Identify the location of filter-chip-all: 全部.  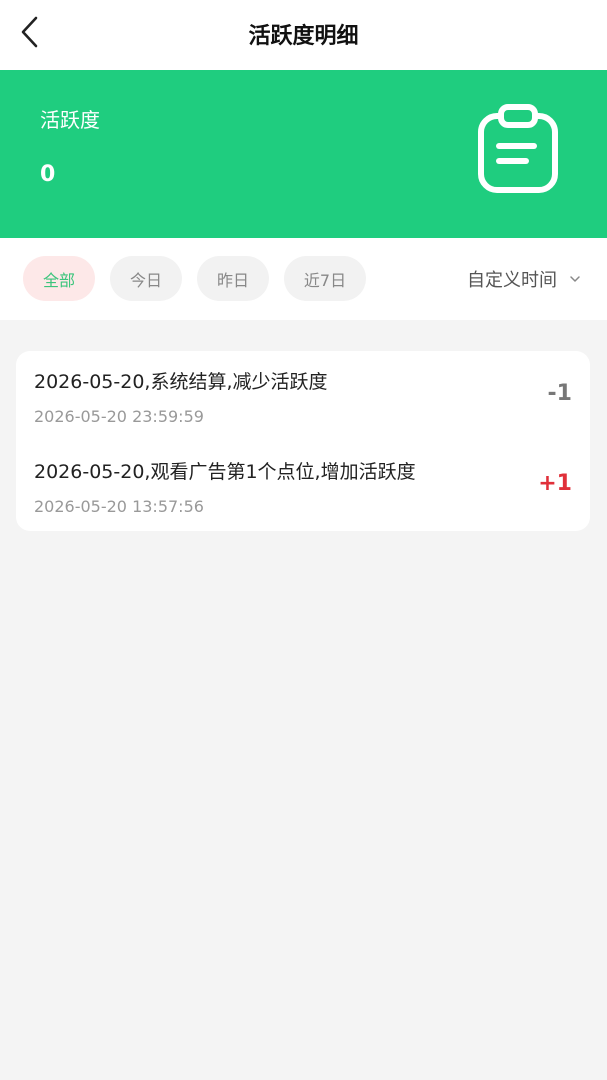
(59, 278).